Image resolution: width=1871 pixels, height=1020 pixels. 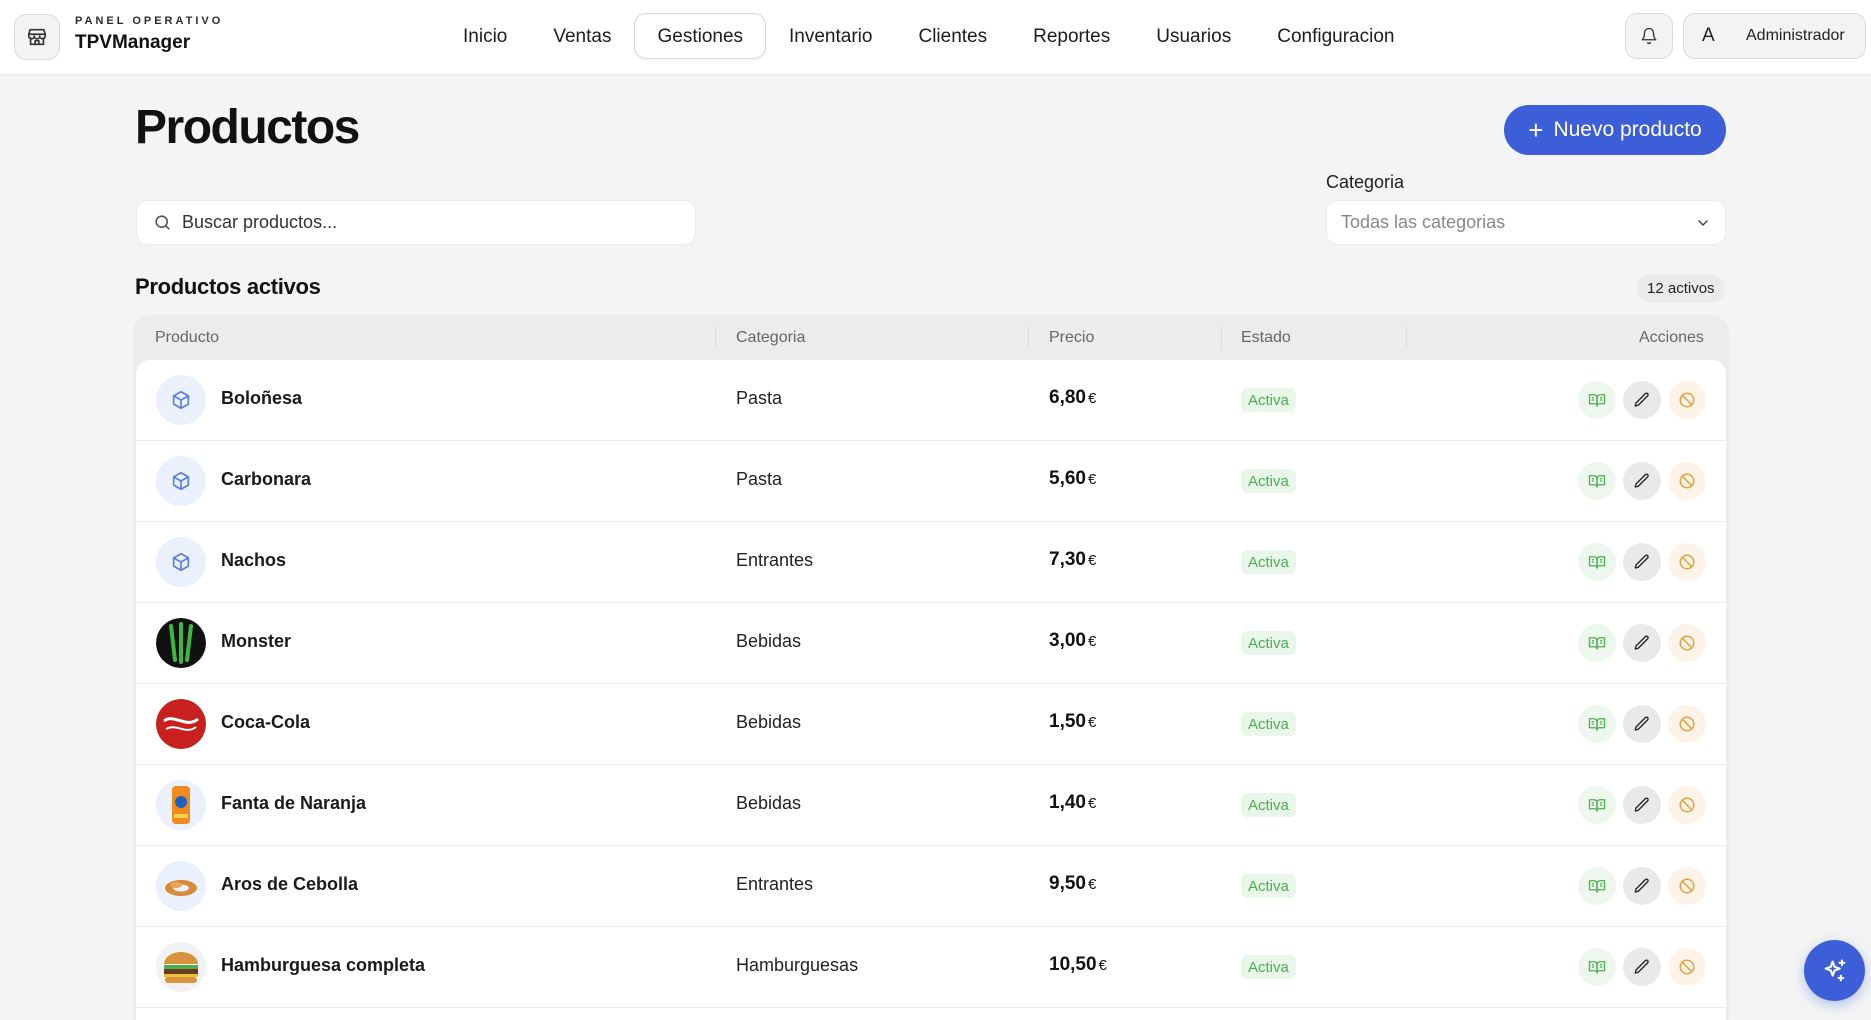 I want to click on category-select-value: Todas las categorias, so click(x=1423, y=222).